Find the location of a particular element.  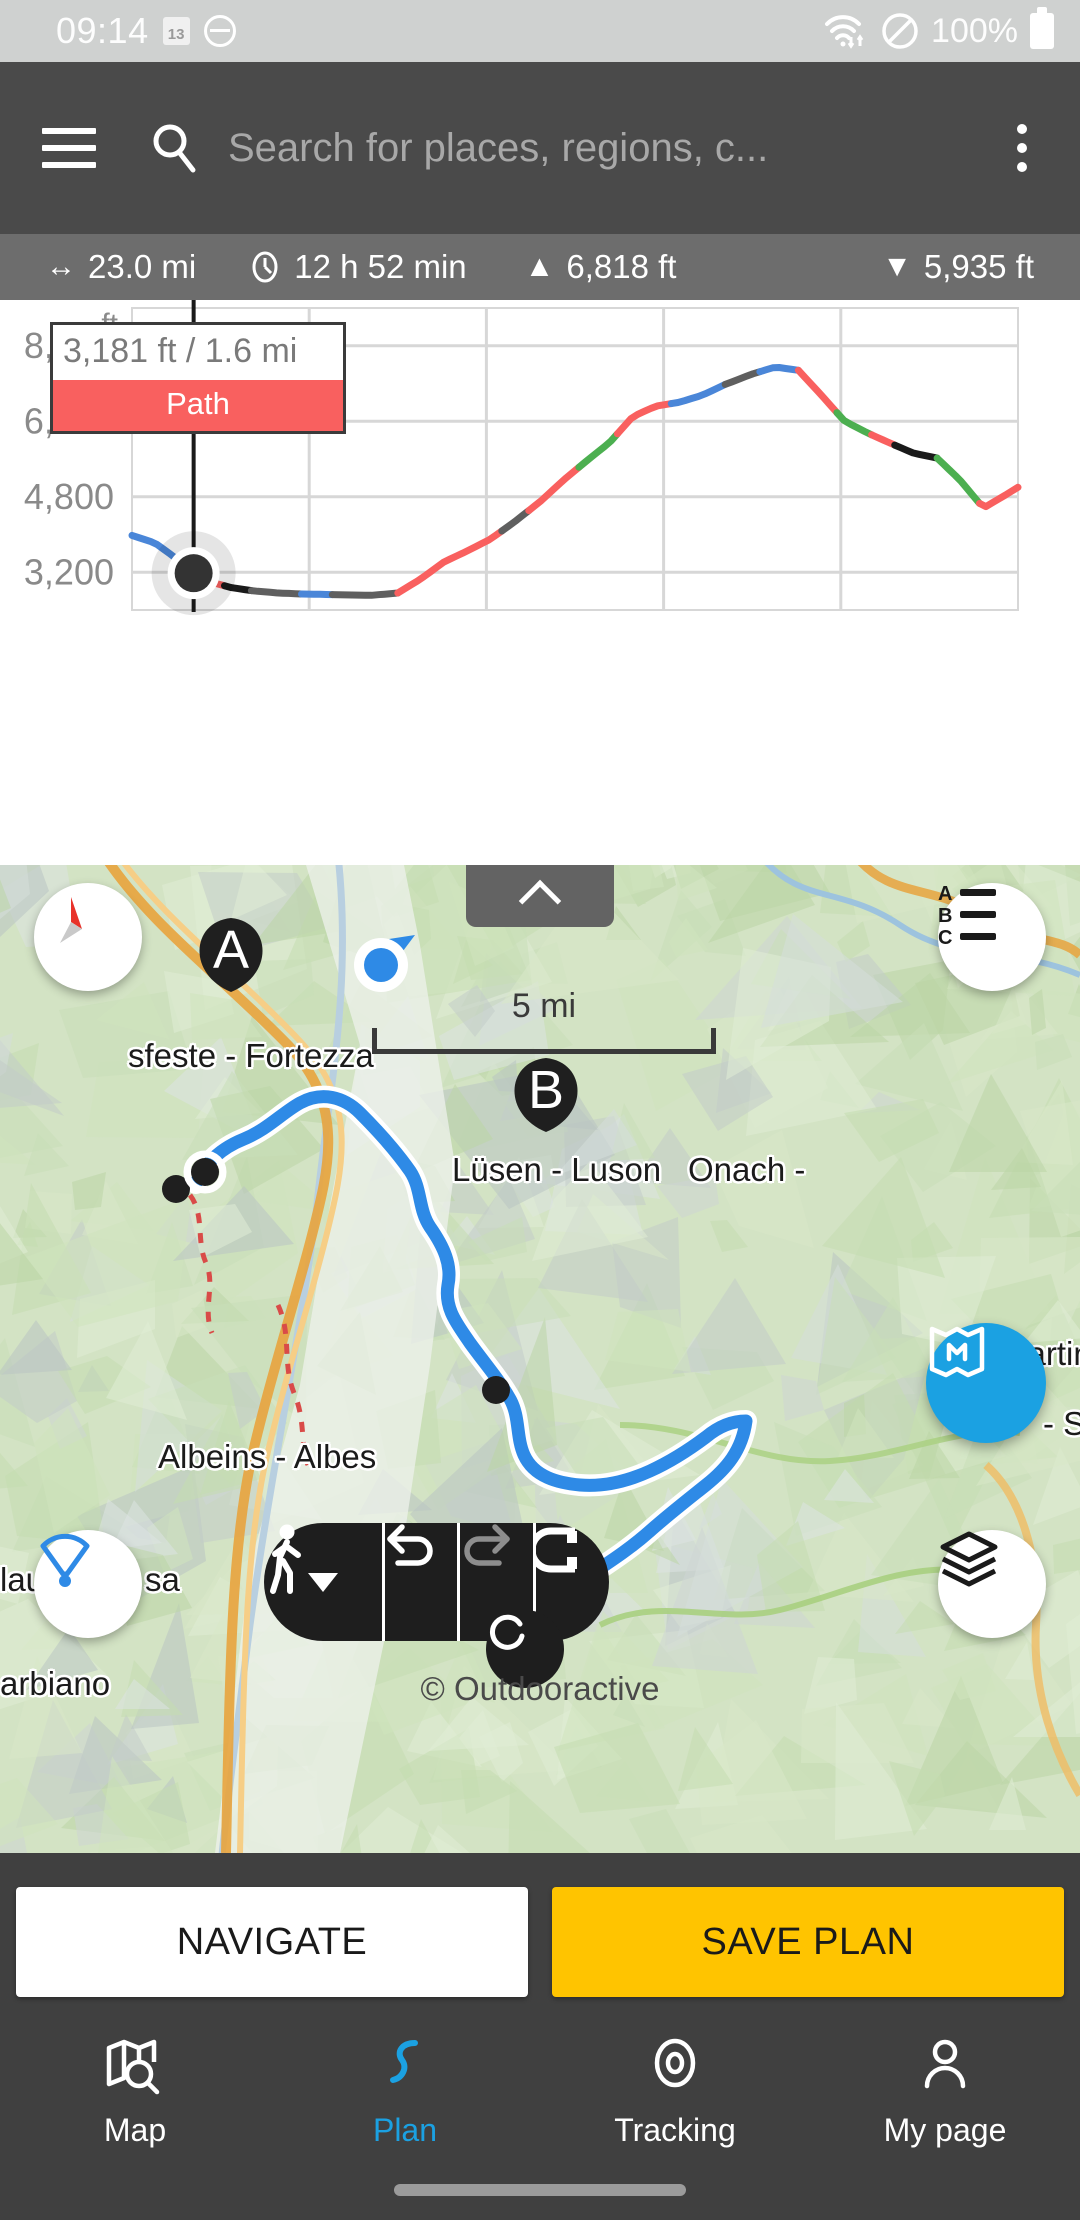

kebab-menu-icon is located at coordinates (1022, 148).